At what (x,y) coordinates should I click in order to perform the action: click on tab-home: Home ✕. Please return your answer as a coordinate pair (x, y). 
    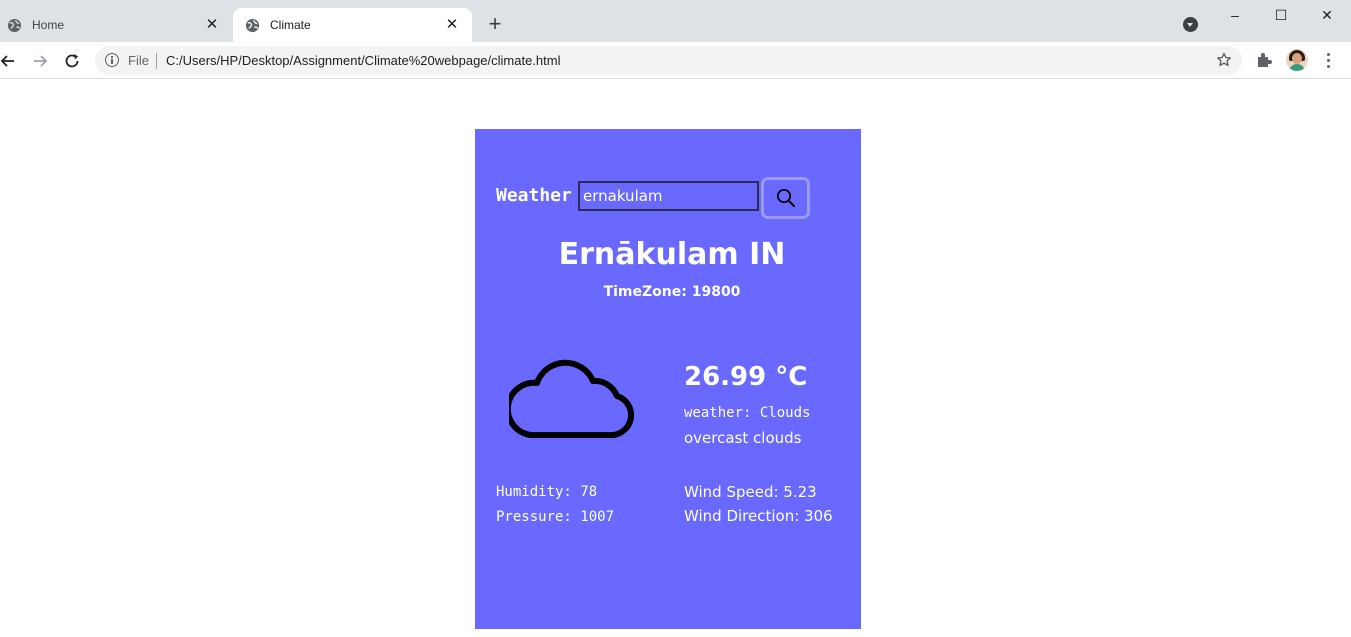
    Looking at the image, I should click on (116, 25).